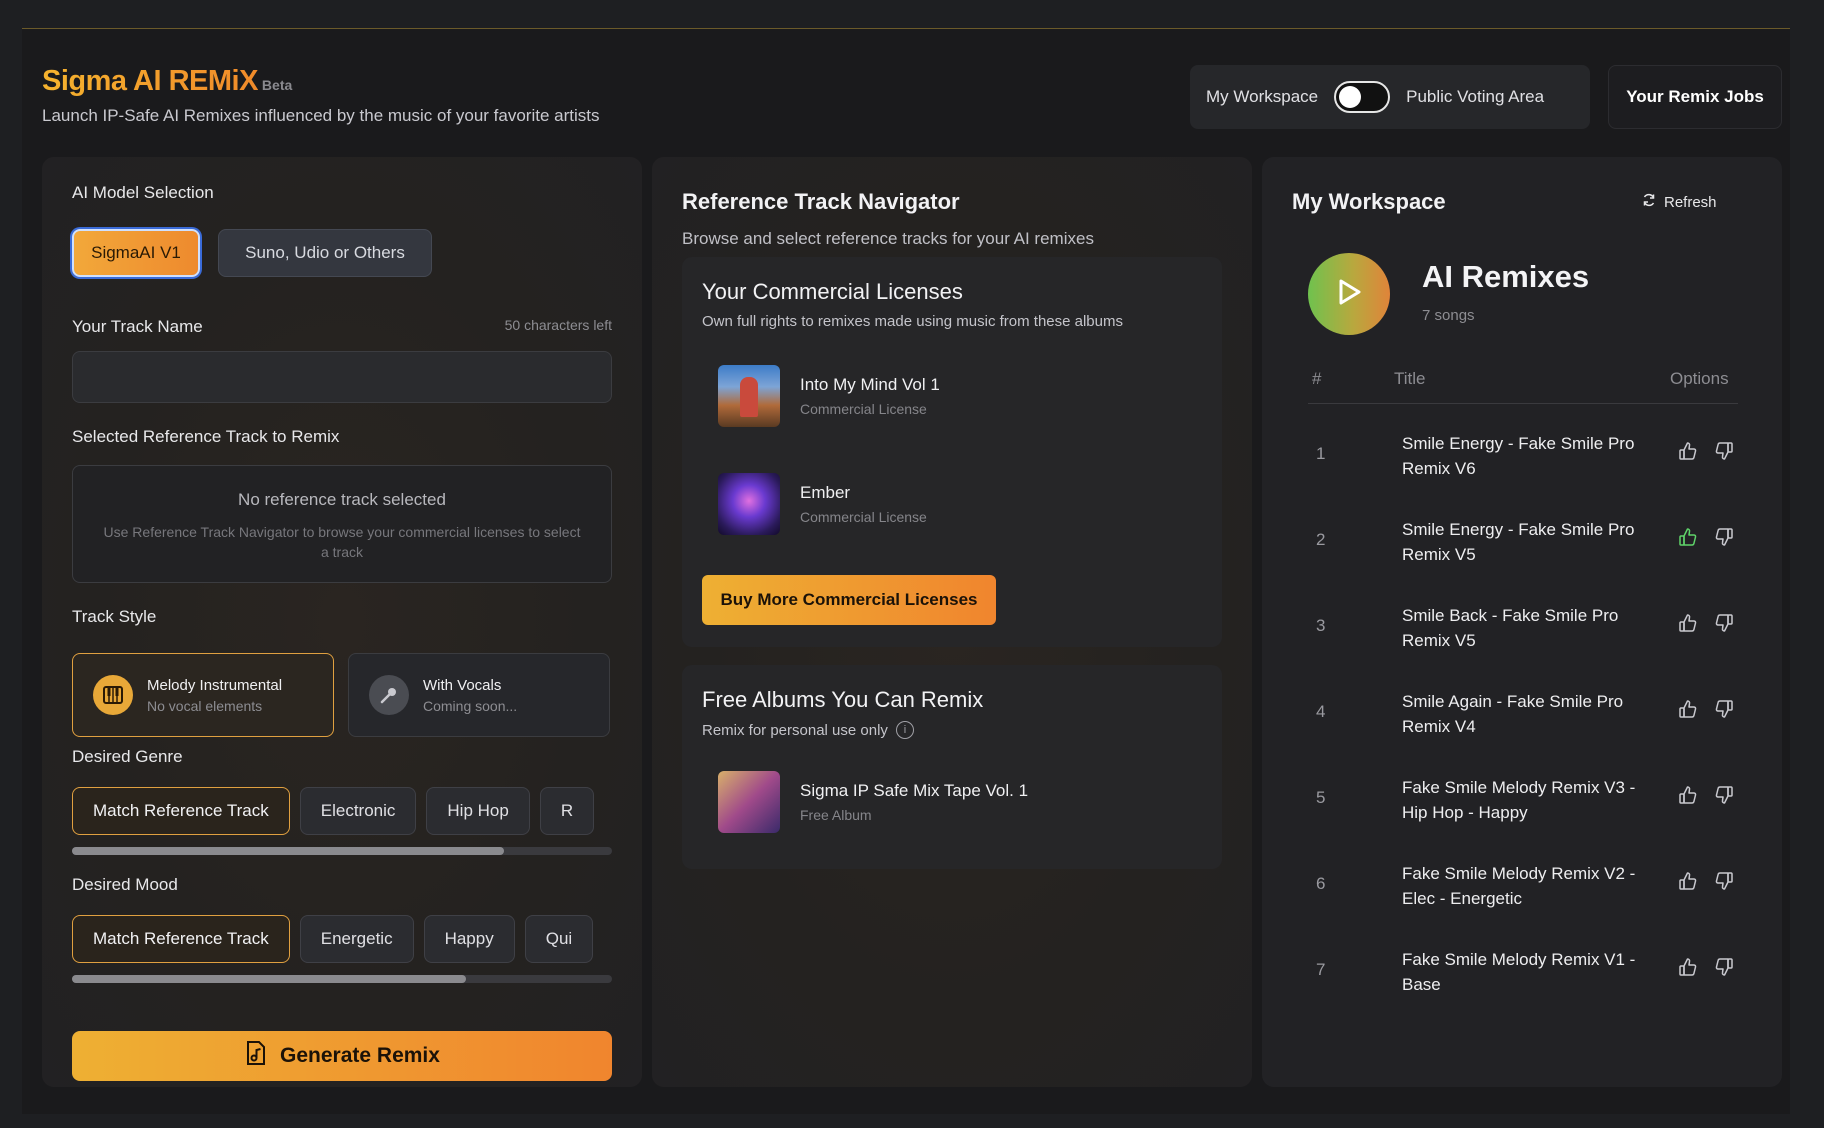 The width and height of the screenshot is (1824, 1128). I want to click on chars-left-counter: 50 characters left, so click(558, 325).